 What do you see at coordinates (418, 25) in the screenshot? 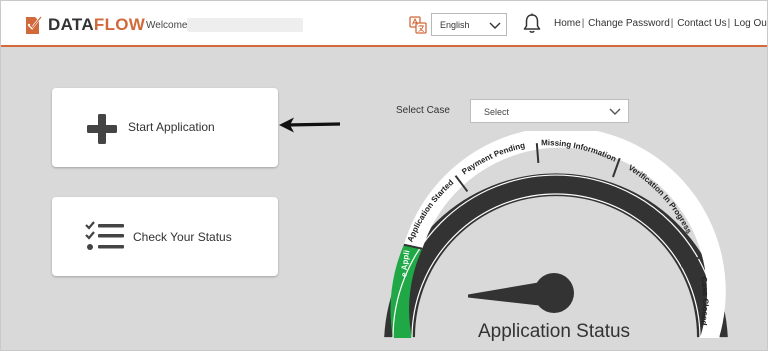
I see `translate-icon` at bounding box center [418, 25].